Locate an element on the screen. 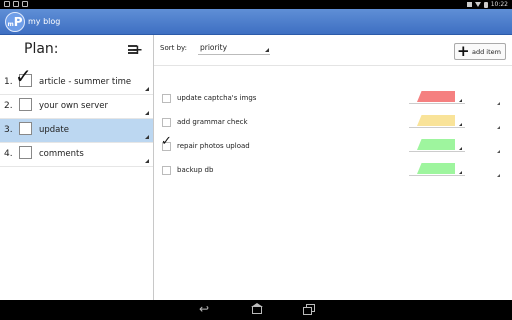  task-row: add grammar check is located at coordinates (333, 122).